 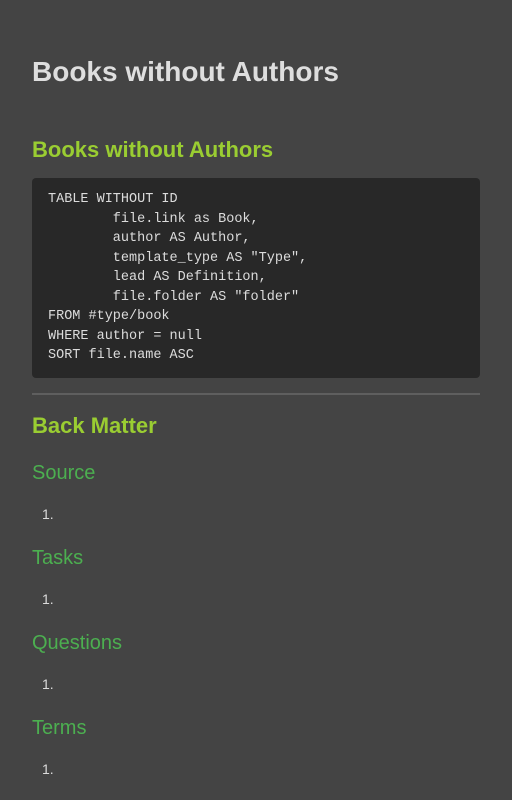 I want to click on source-list-item: 1., so click(x=43, y=514).